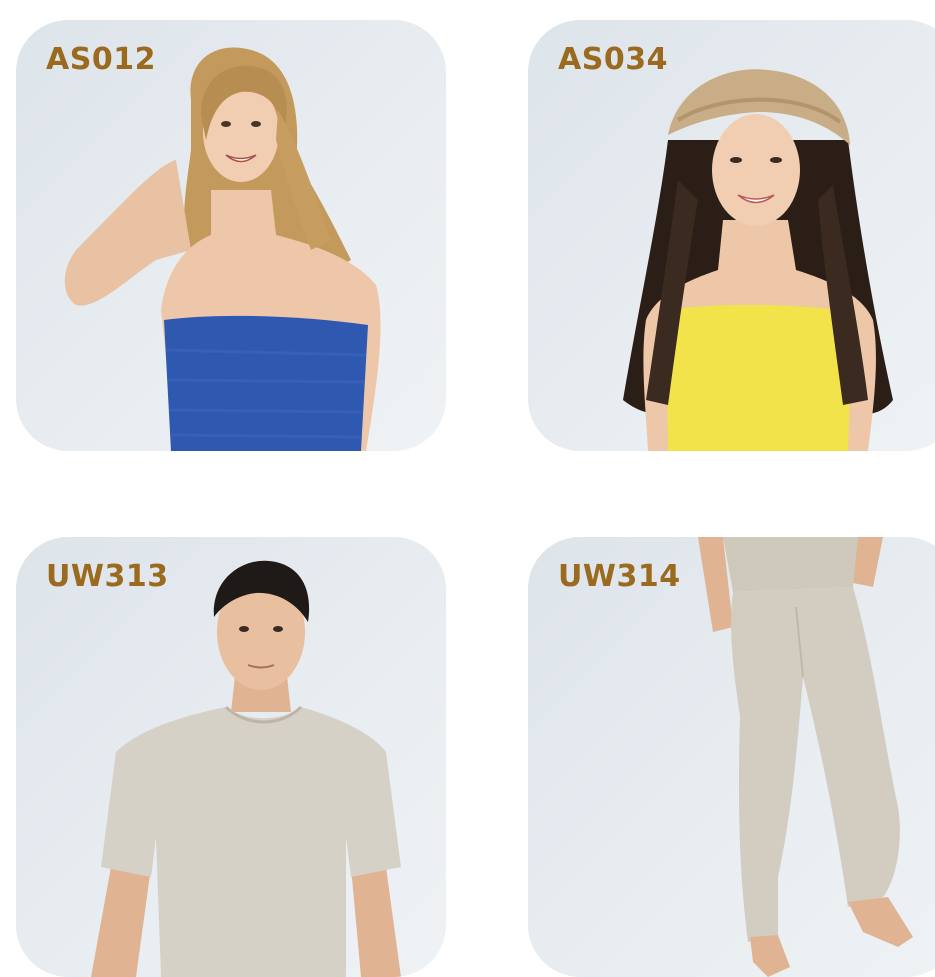  I want to click on product-code: AS034, so click(613, 59).